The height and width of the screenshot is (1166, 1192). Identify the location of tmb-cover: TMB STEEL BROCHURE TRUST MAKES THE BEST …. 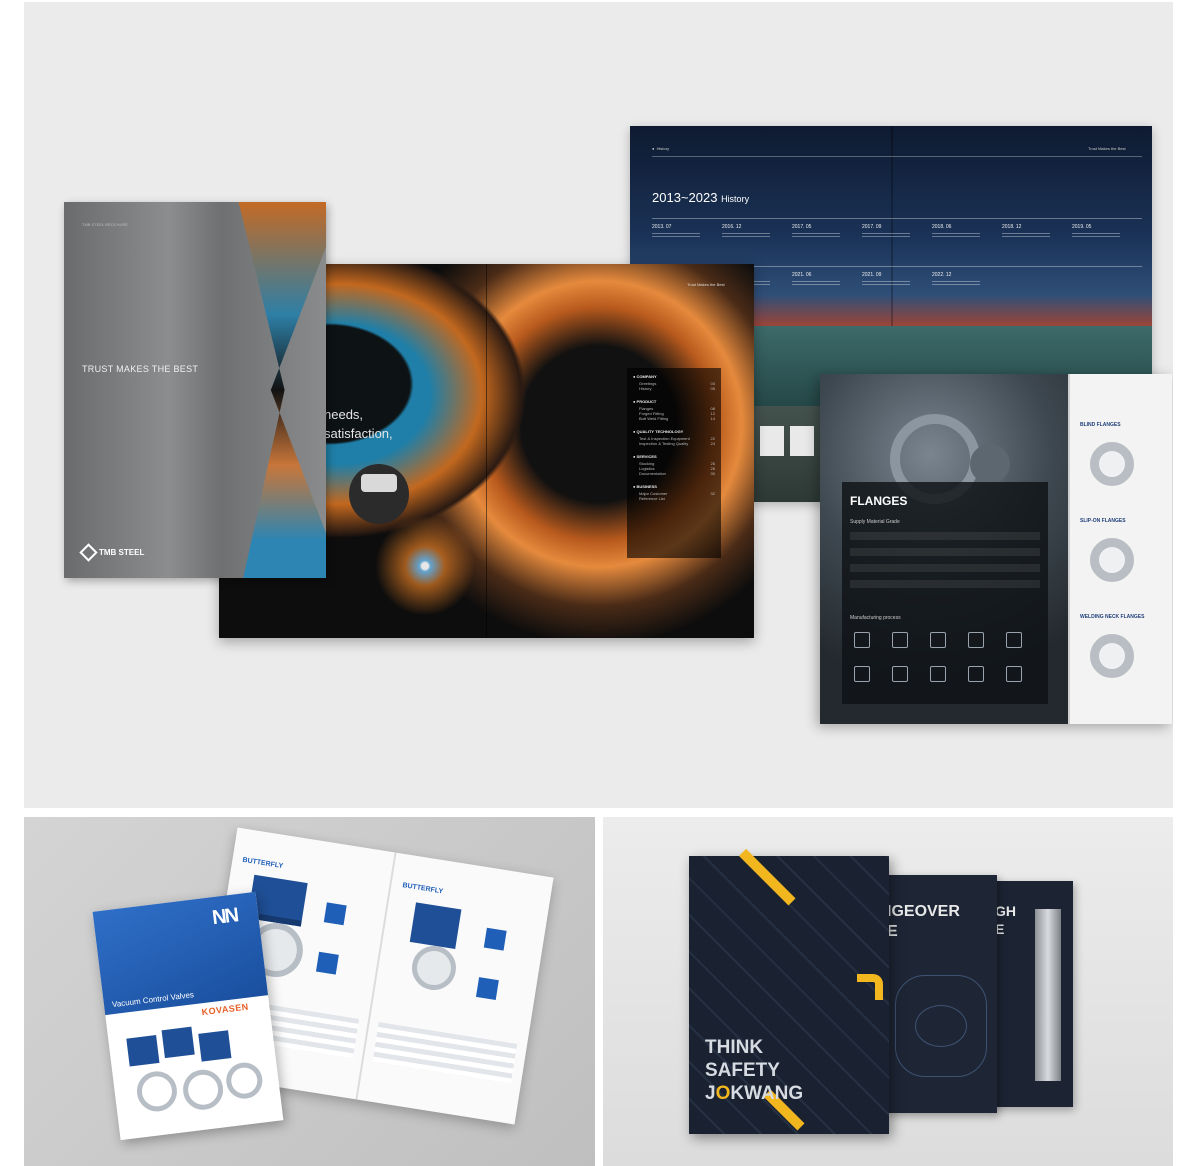
(195, 390).